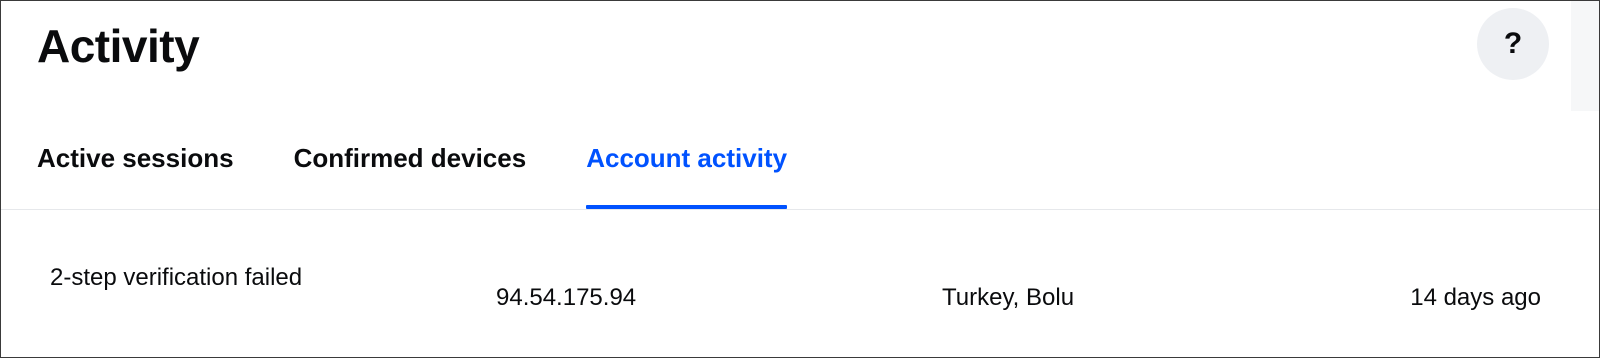 The width and height of the screenshot is (1600, 358). Describe the element at coordinates (135, 169) in the screenshot. I see `tab-active-sessions: Active sessions` at that location.